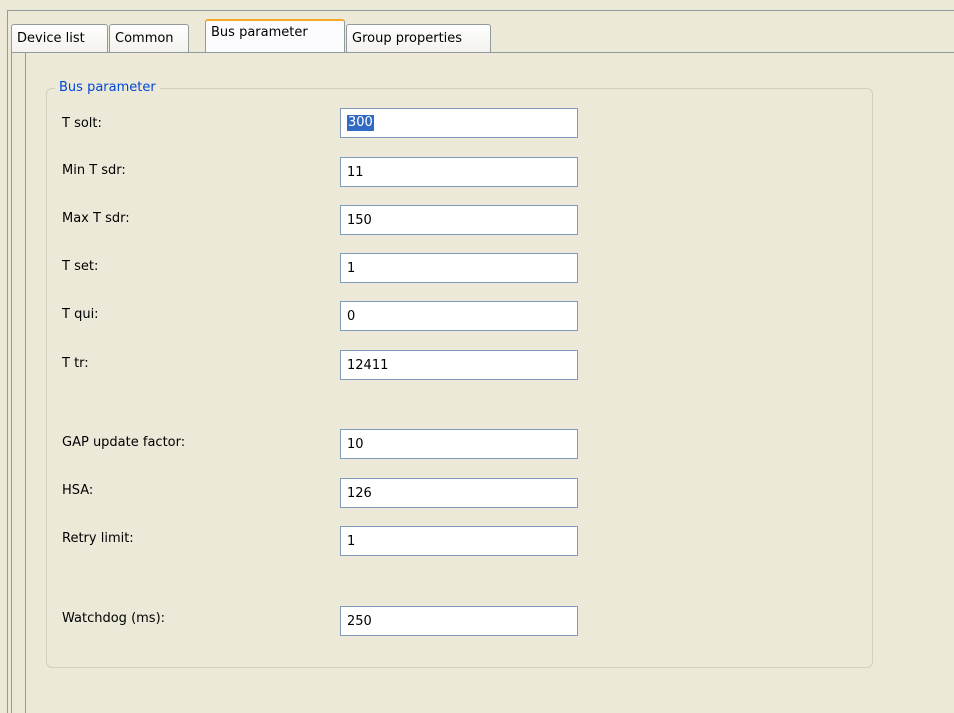  Describe the element at coordinates (59, 38) in the screenshot. I see `tab-device-list: Device list` at that location.